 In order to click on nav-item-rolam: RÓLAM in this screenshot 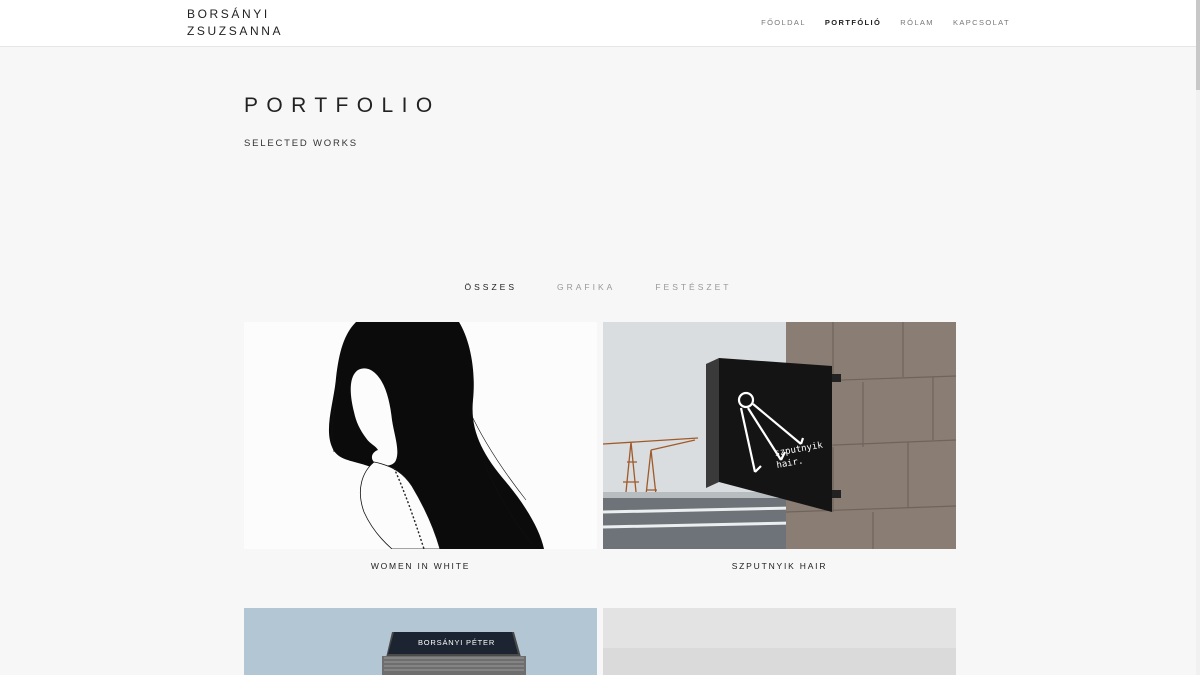, I will do `click(917, 22)`.